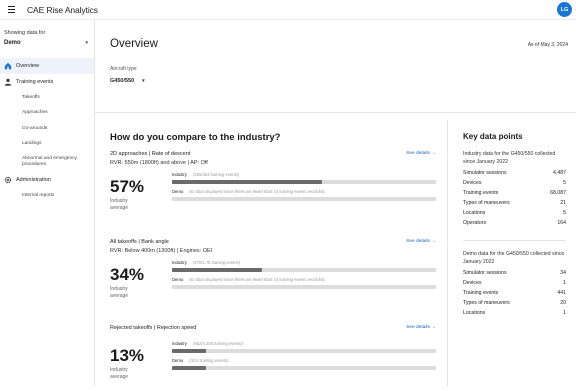  What do you see at coordinates (514, 203) in the screenshot?
I see `data-row: Types of maneuvers 21` at bounding box center [514, 203].